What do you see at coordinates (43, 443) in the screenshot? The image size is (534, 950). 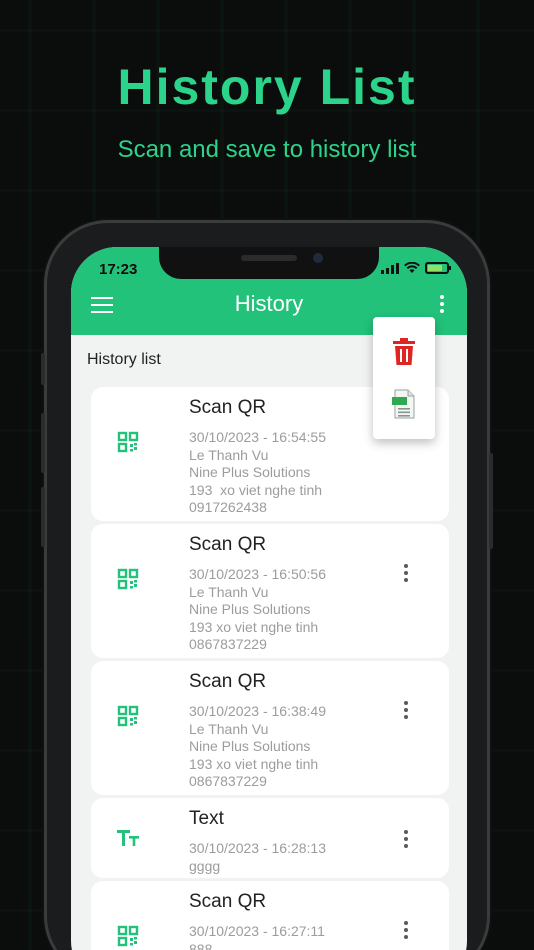 I see `volume-up-button` at bounding box center [43, 443].